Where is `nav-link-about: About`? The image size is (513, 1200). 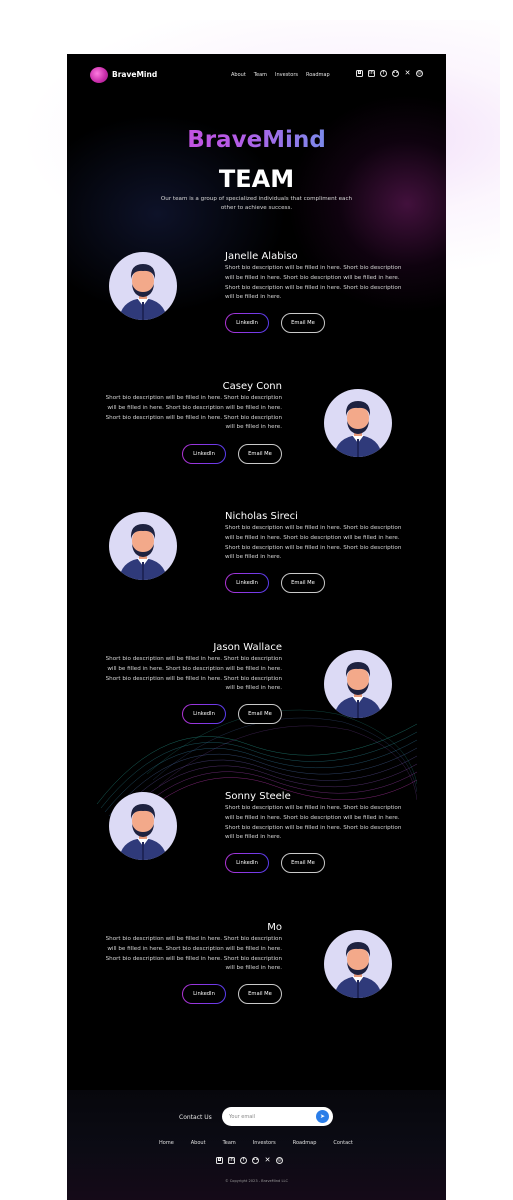
nav-link-about: About is located at coordinates (238, 75).